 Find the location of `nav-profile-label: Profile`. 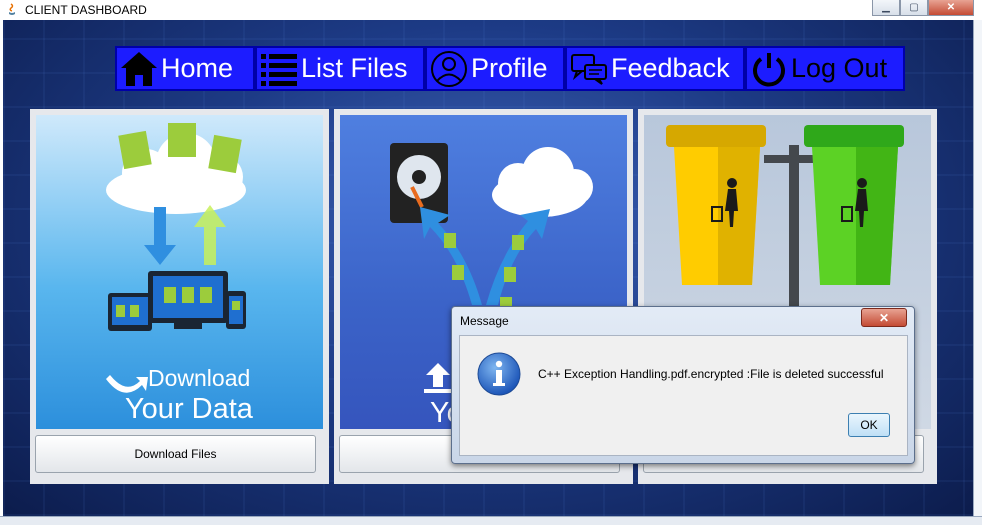

nav-profile-label: Profile is located at coordinates (509, 68).